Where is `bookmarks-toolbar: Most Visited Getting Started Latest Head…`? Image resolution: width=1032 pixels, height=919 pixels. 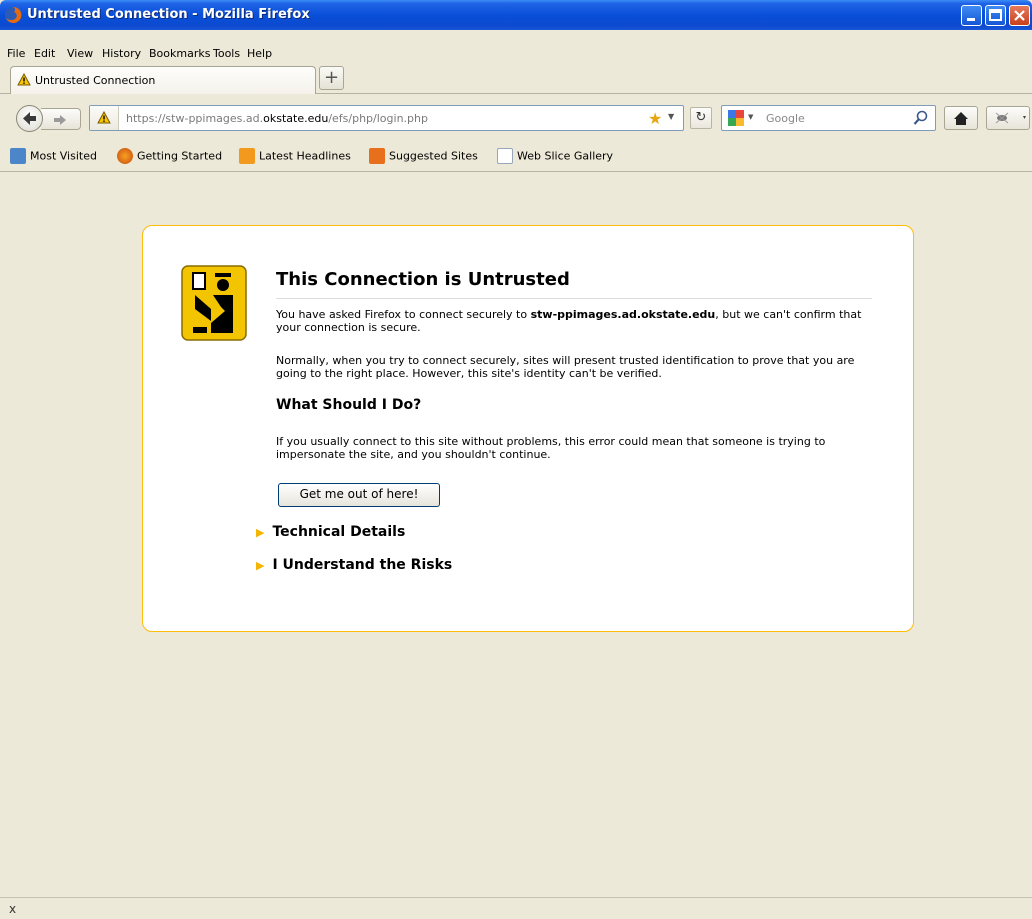 bookmarks-toolbar: Most Visited Getting Started Latest Head… is located at coordinates (516, 157).